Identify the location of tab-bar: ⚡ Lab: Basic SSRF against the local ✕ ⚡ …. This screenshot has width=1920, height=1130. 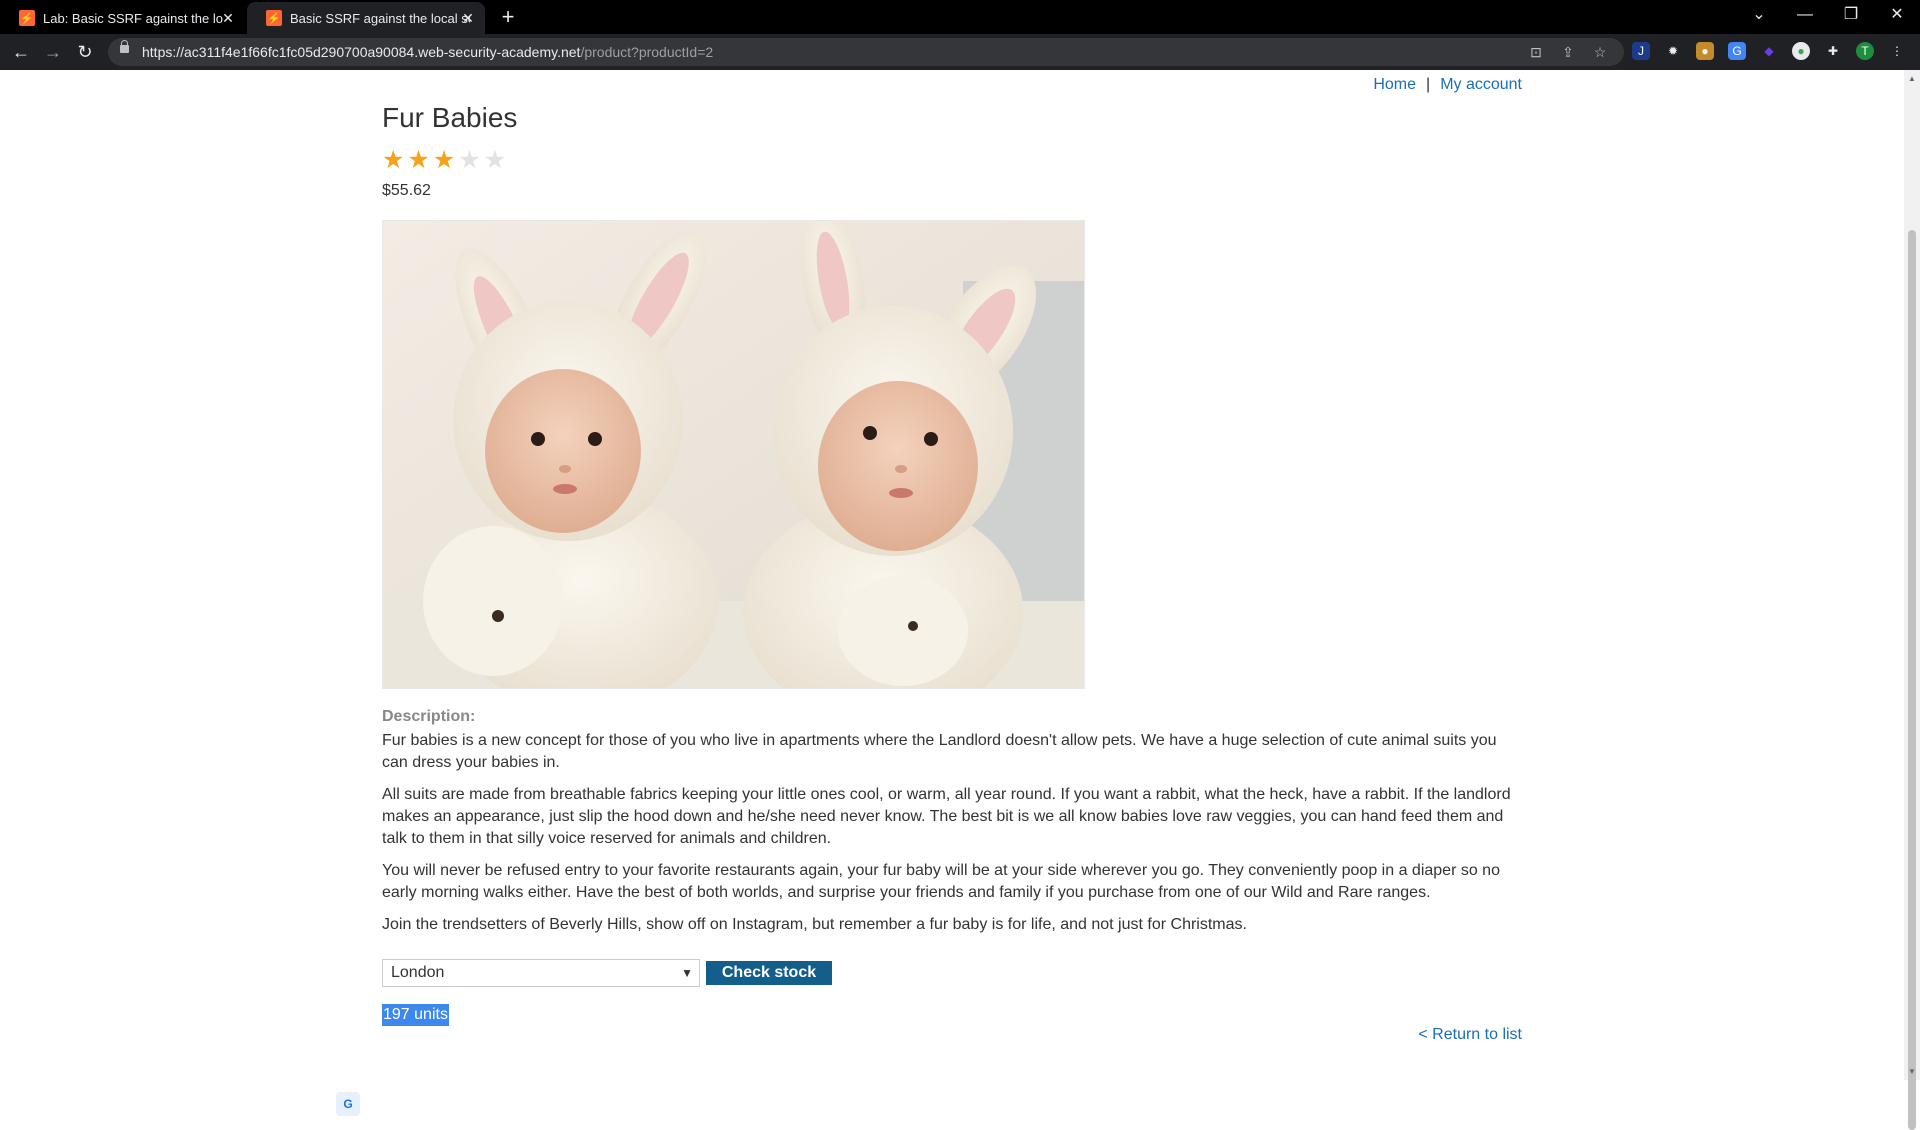
(960, 17).